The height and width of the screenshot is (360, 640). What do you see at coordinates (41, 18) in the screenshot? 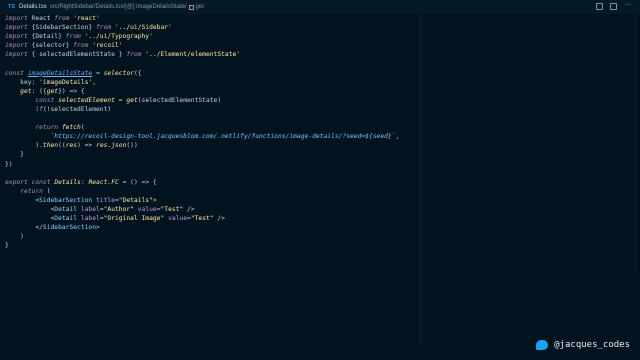
I see `code-token: React` at bounding box center [41, 18].